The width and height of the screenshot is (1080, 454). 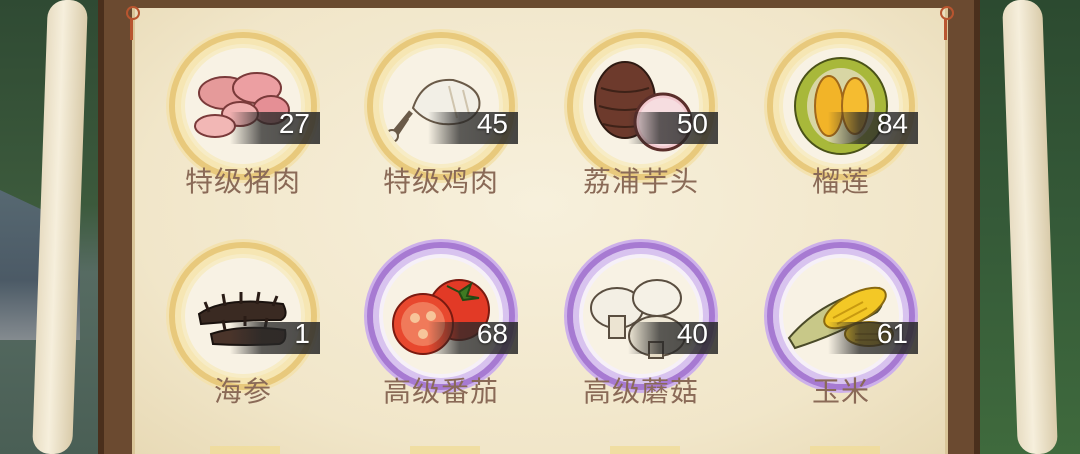 I want to click on item-name: 特级鸡肉, so click(x=440, y=181).